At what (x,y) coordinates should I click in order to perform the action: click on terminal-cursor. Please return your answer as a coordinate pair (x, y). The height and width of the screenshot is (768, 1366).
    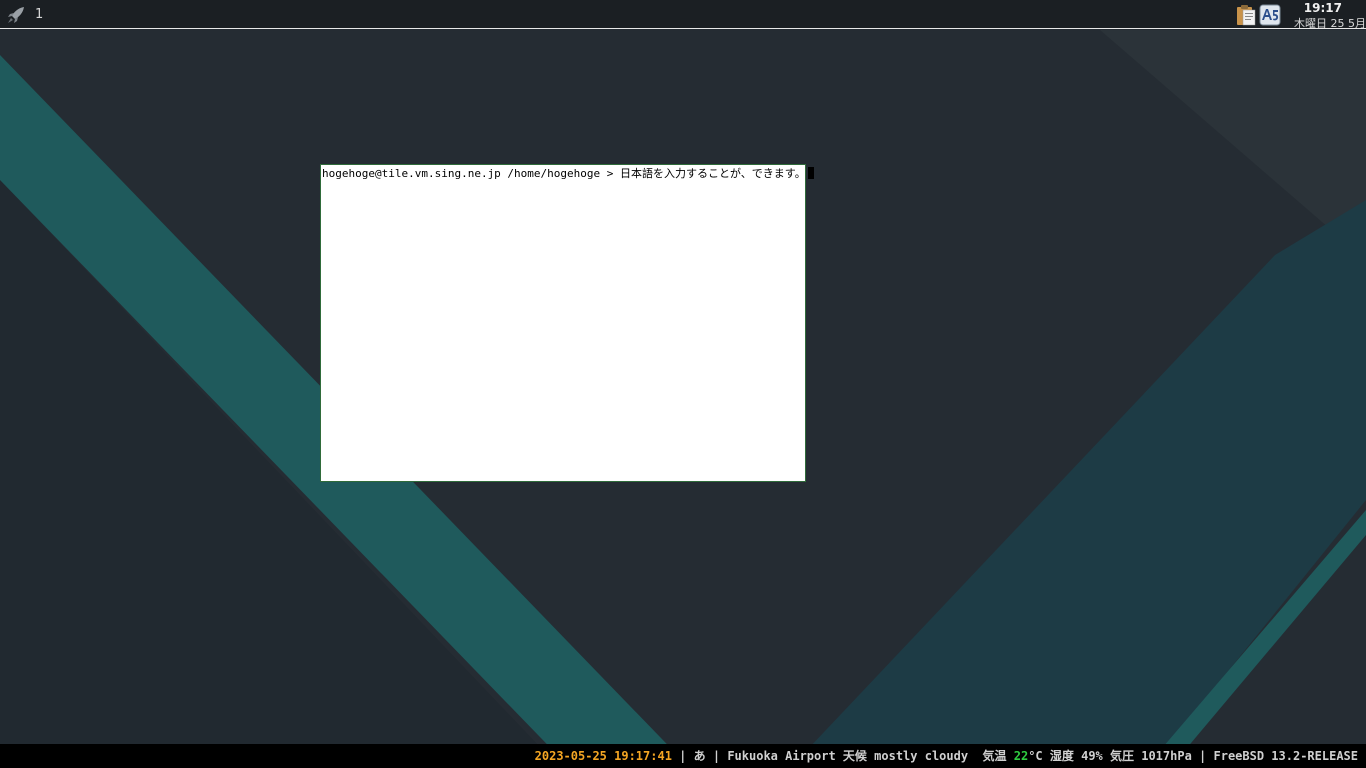
    Looking at the image, I should click on (810, 173).